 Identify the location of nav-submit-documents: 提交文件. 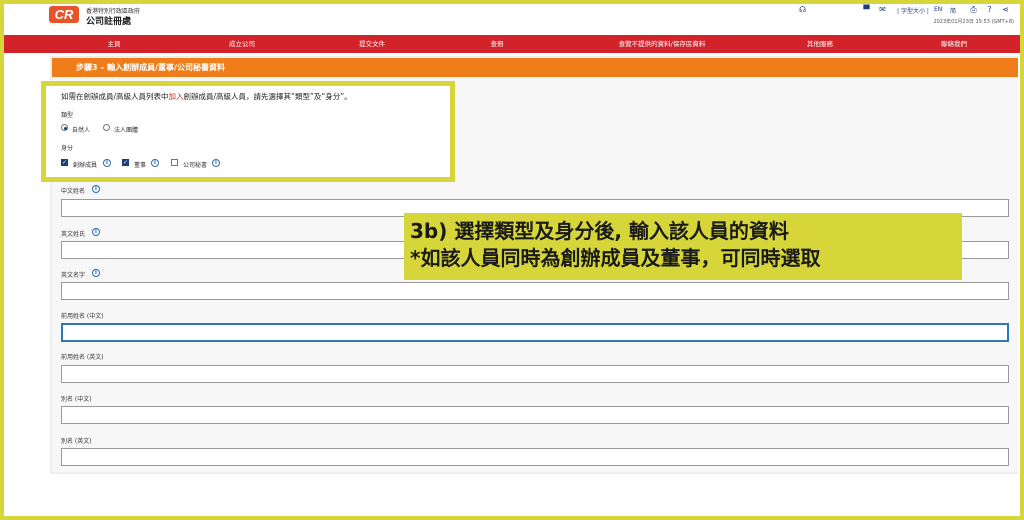
(372, 44).